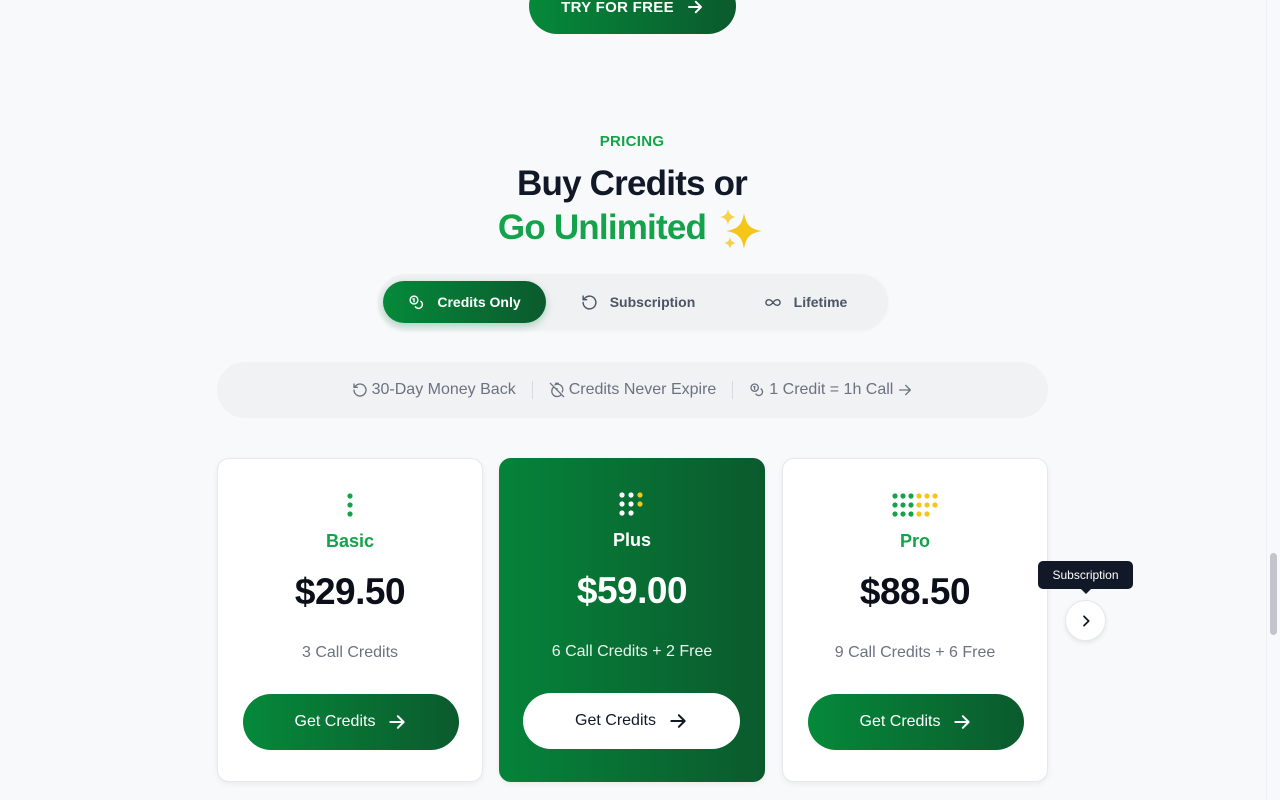 The height and width of the screenshot is (800, 1280). What do you see at coordinates (350, 620) in the screenshot?
I see `plan-card-basic: Basic $29.50 3 Call Credits Get Credits` at bounding box center [350, 620].